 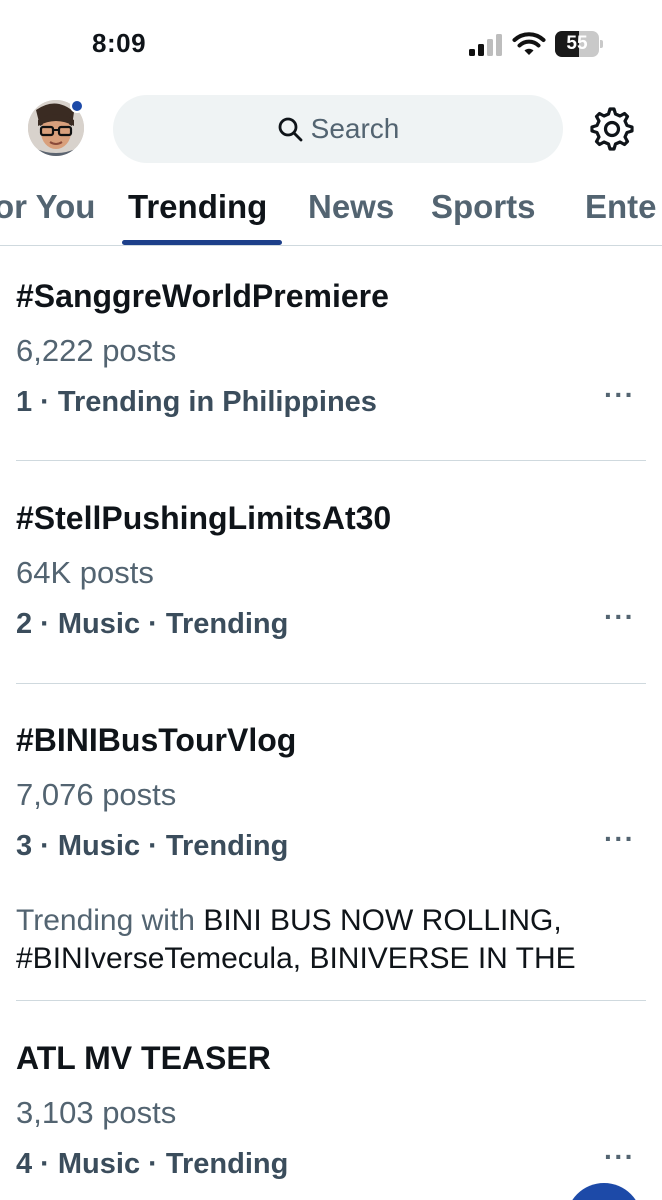 I want to click on status-bar: 8:09 55, so click(x=331, y=45).